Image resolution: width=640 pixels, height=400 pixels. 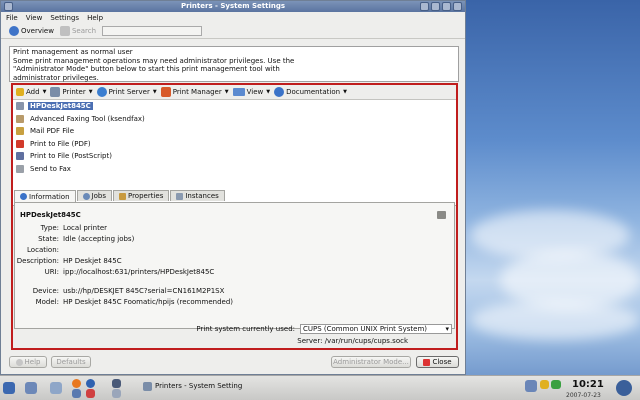 I want to click on info-line: Print management as normal user, so click(x=73, y=52).